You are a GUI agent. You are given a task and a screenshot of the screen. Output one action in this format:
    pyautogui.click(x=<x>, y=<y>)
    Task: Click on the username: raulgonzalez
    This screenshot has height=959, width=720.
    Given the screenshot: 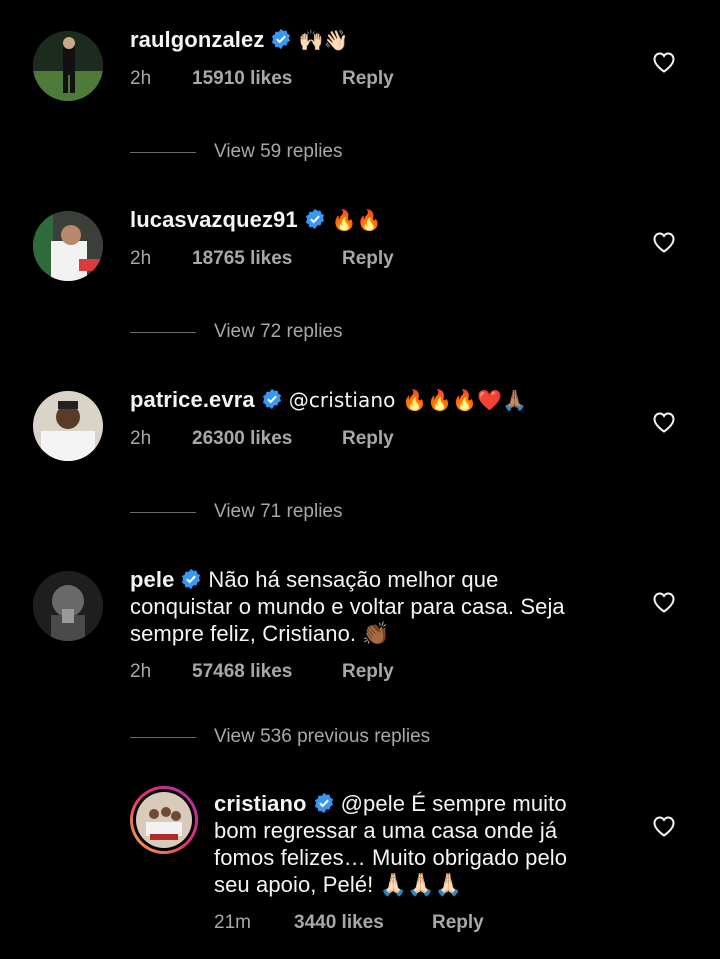 What is the action you would take?
    pyautogui.click(x=197, y=39)
    